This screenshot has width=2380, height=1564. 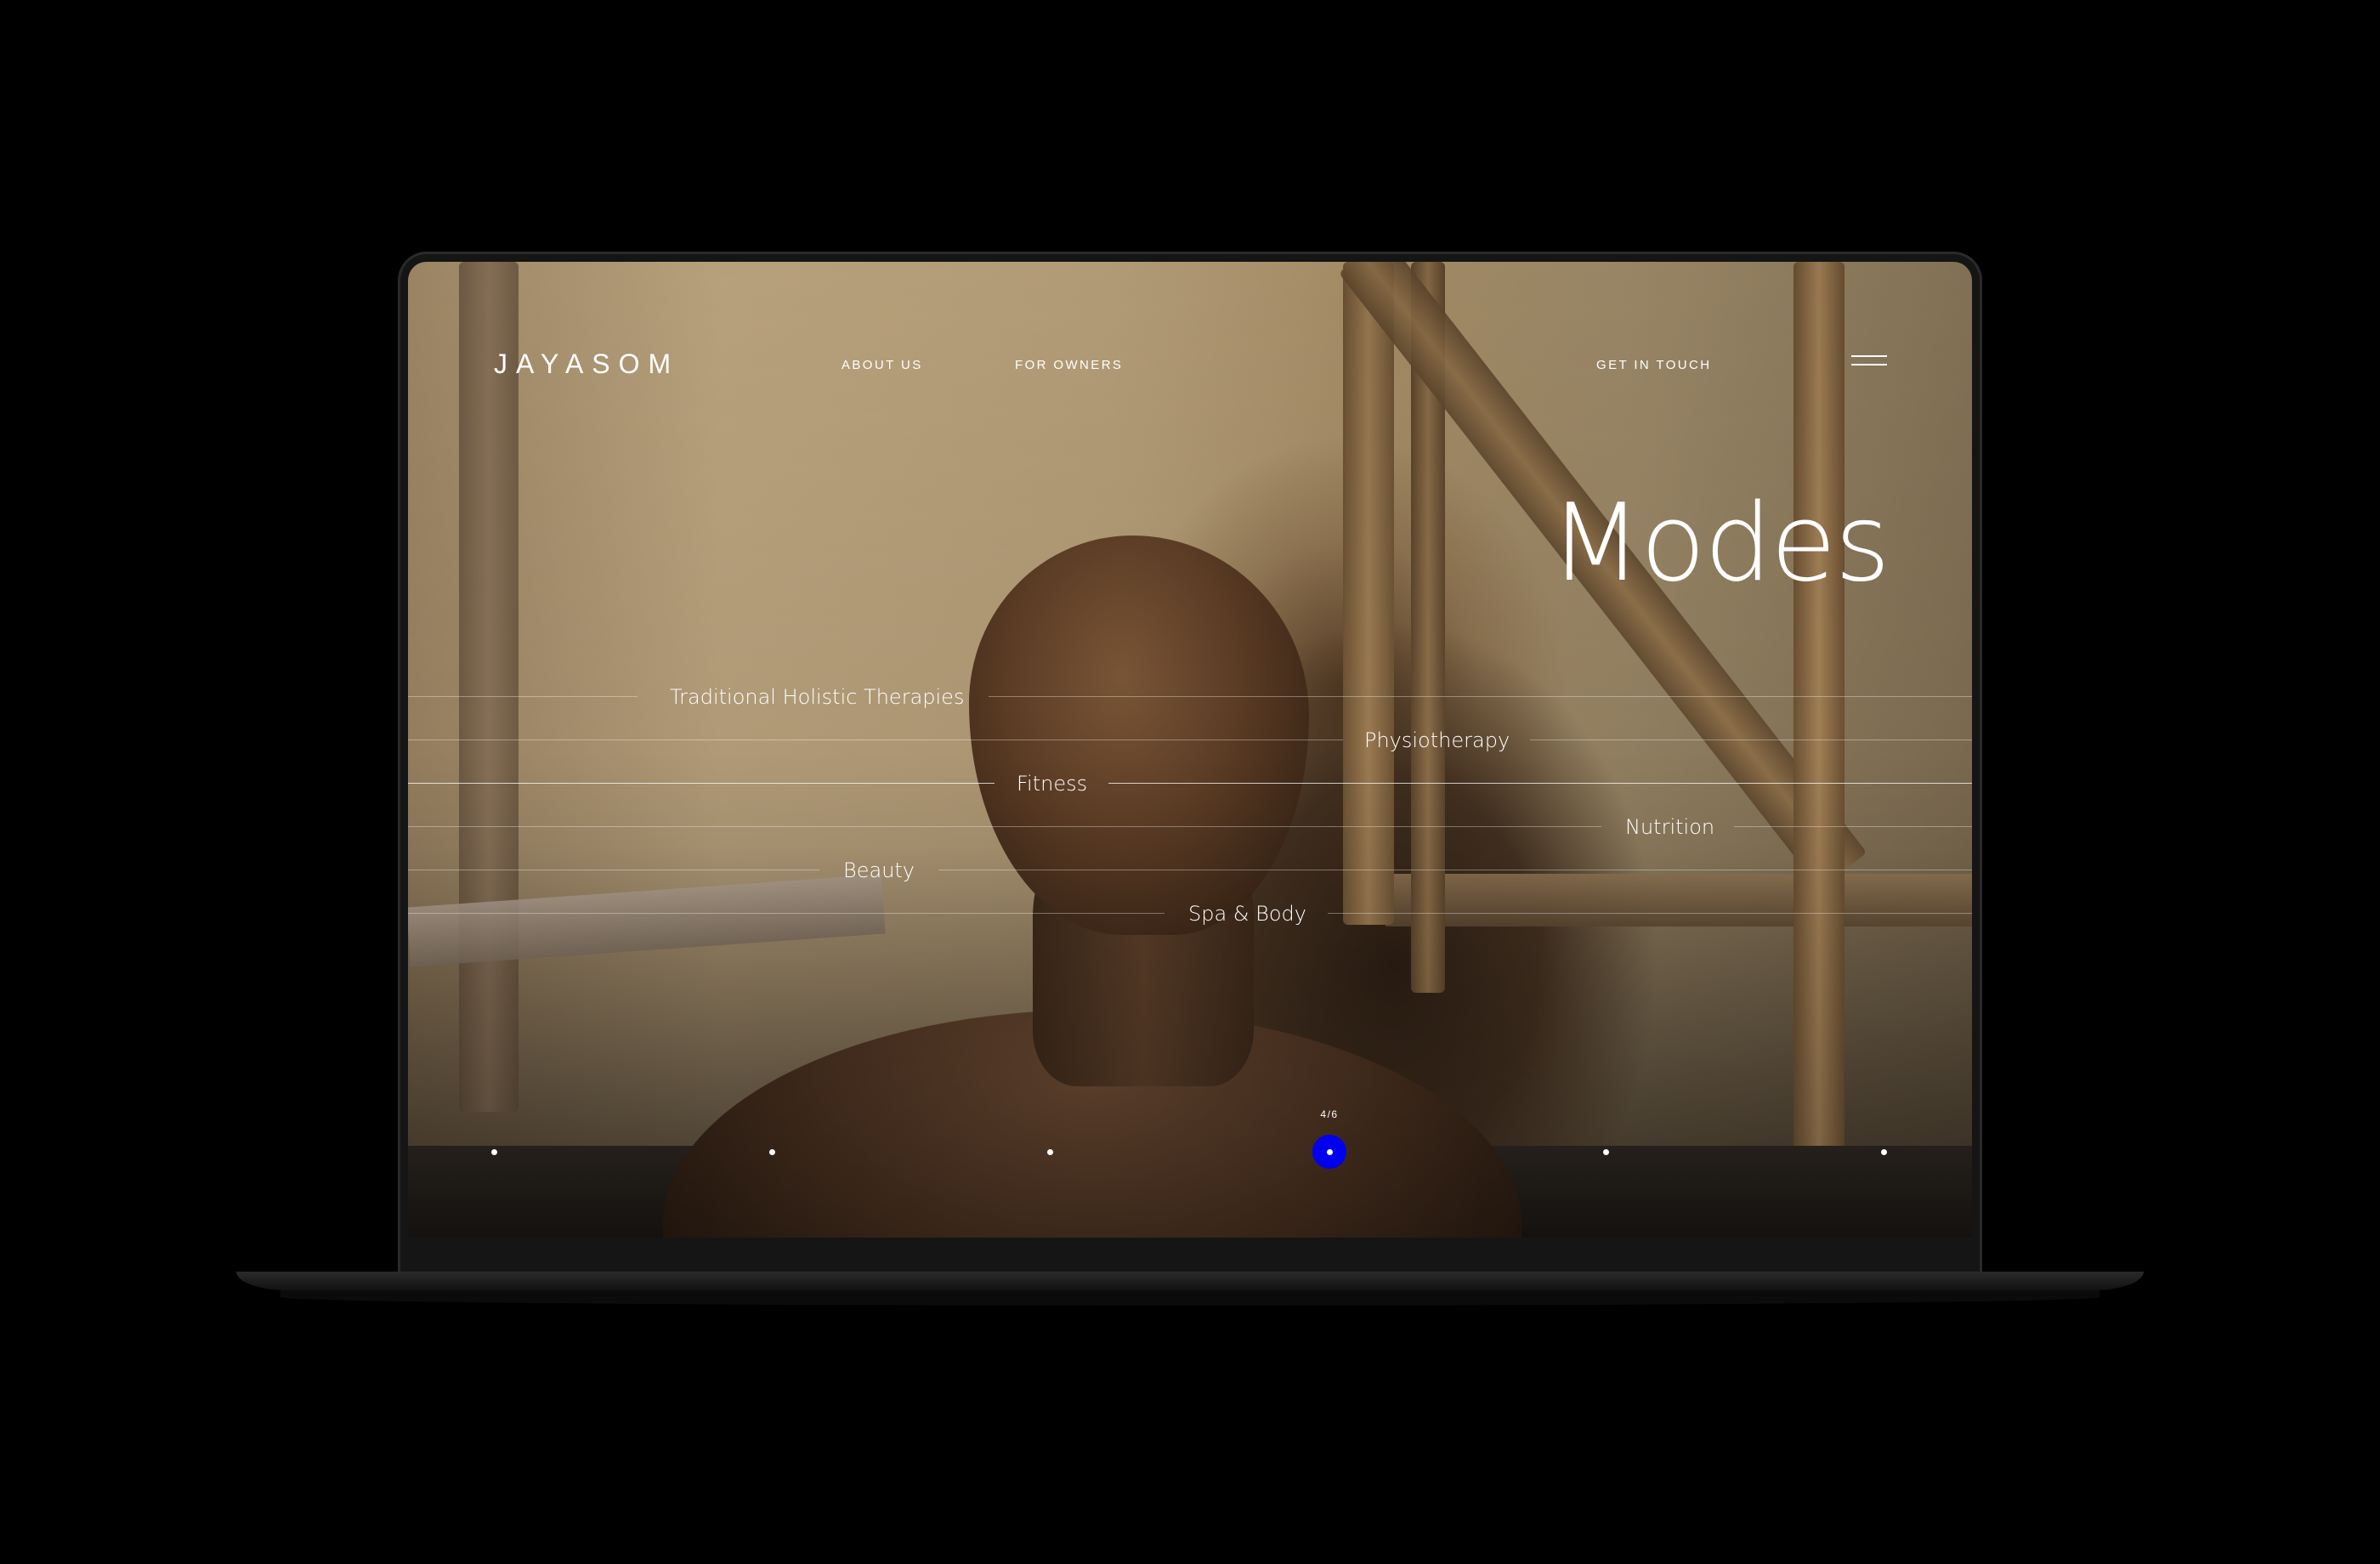 I want to click on laptop-base-shadow, so click(x=1190, y=1297).